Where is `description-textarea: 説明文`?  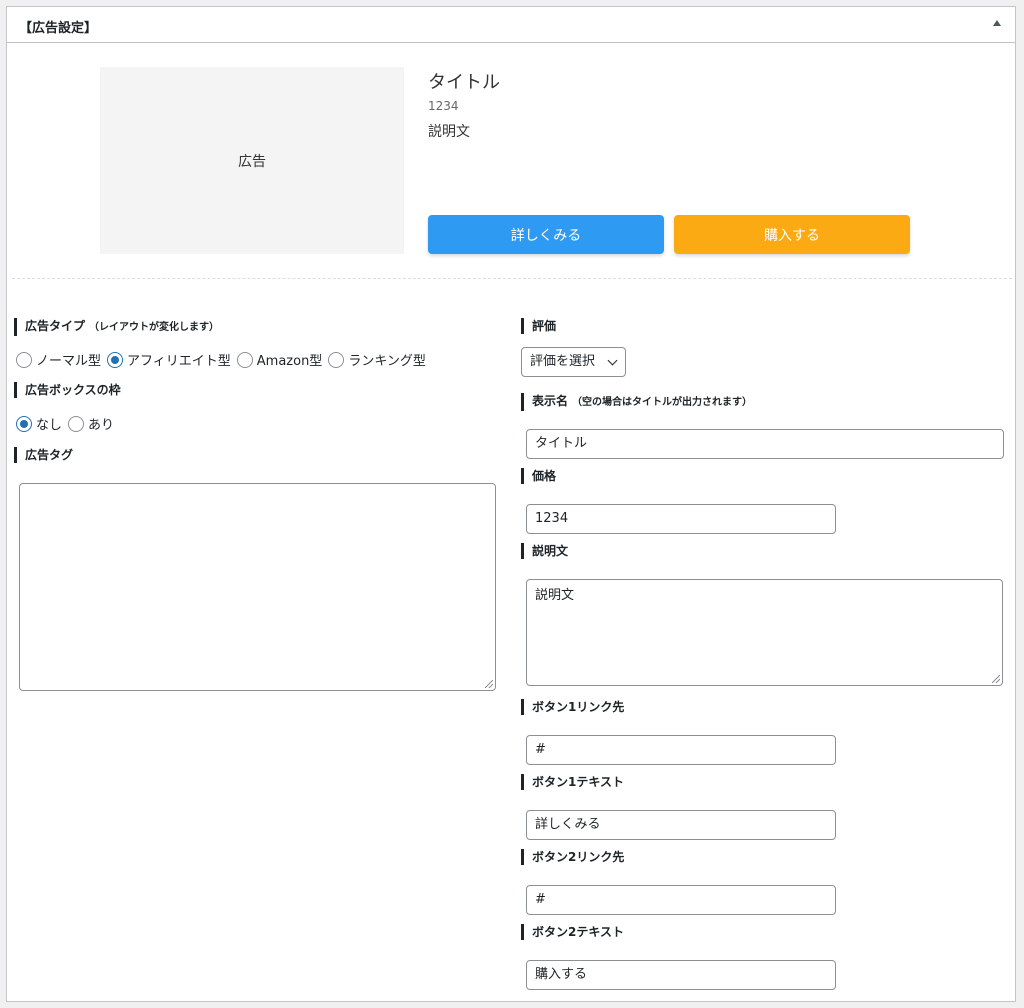
description-textarea: 説明文 is located at coordinates (764, 632).